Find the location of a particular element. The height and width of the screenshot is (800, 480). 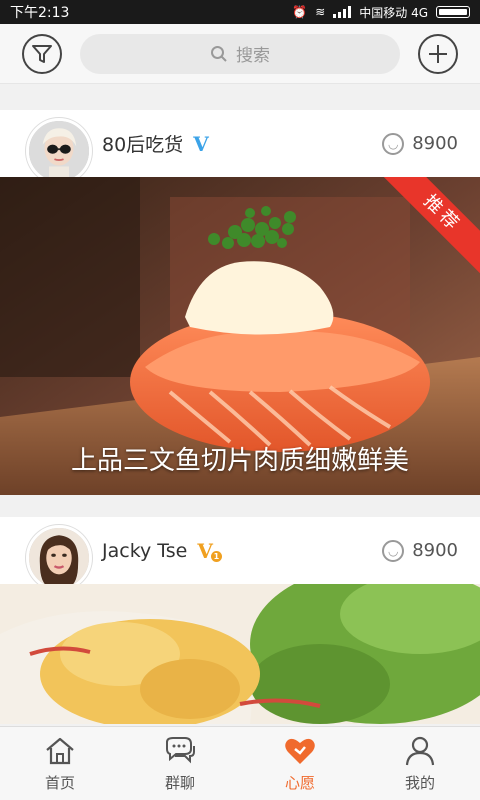

nav-chat: 群聊 is located at coordinates (180, 763).